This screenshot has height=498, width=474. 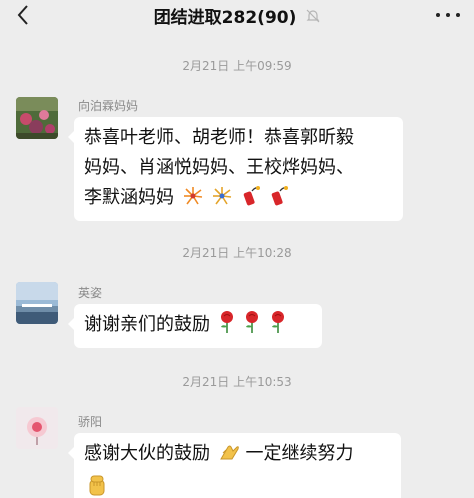 What do you see at coordinates (219, 137) in the screenshot?
I see `message-line: 恭喜叶老师、胡老师！恭喜郭昕毅` at bounding box center [219, 137].